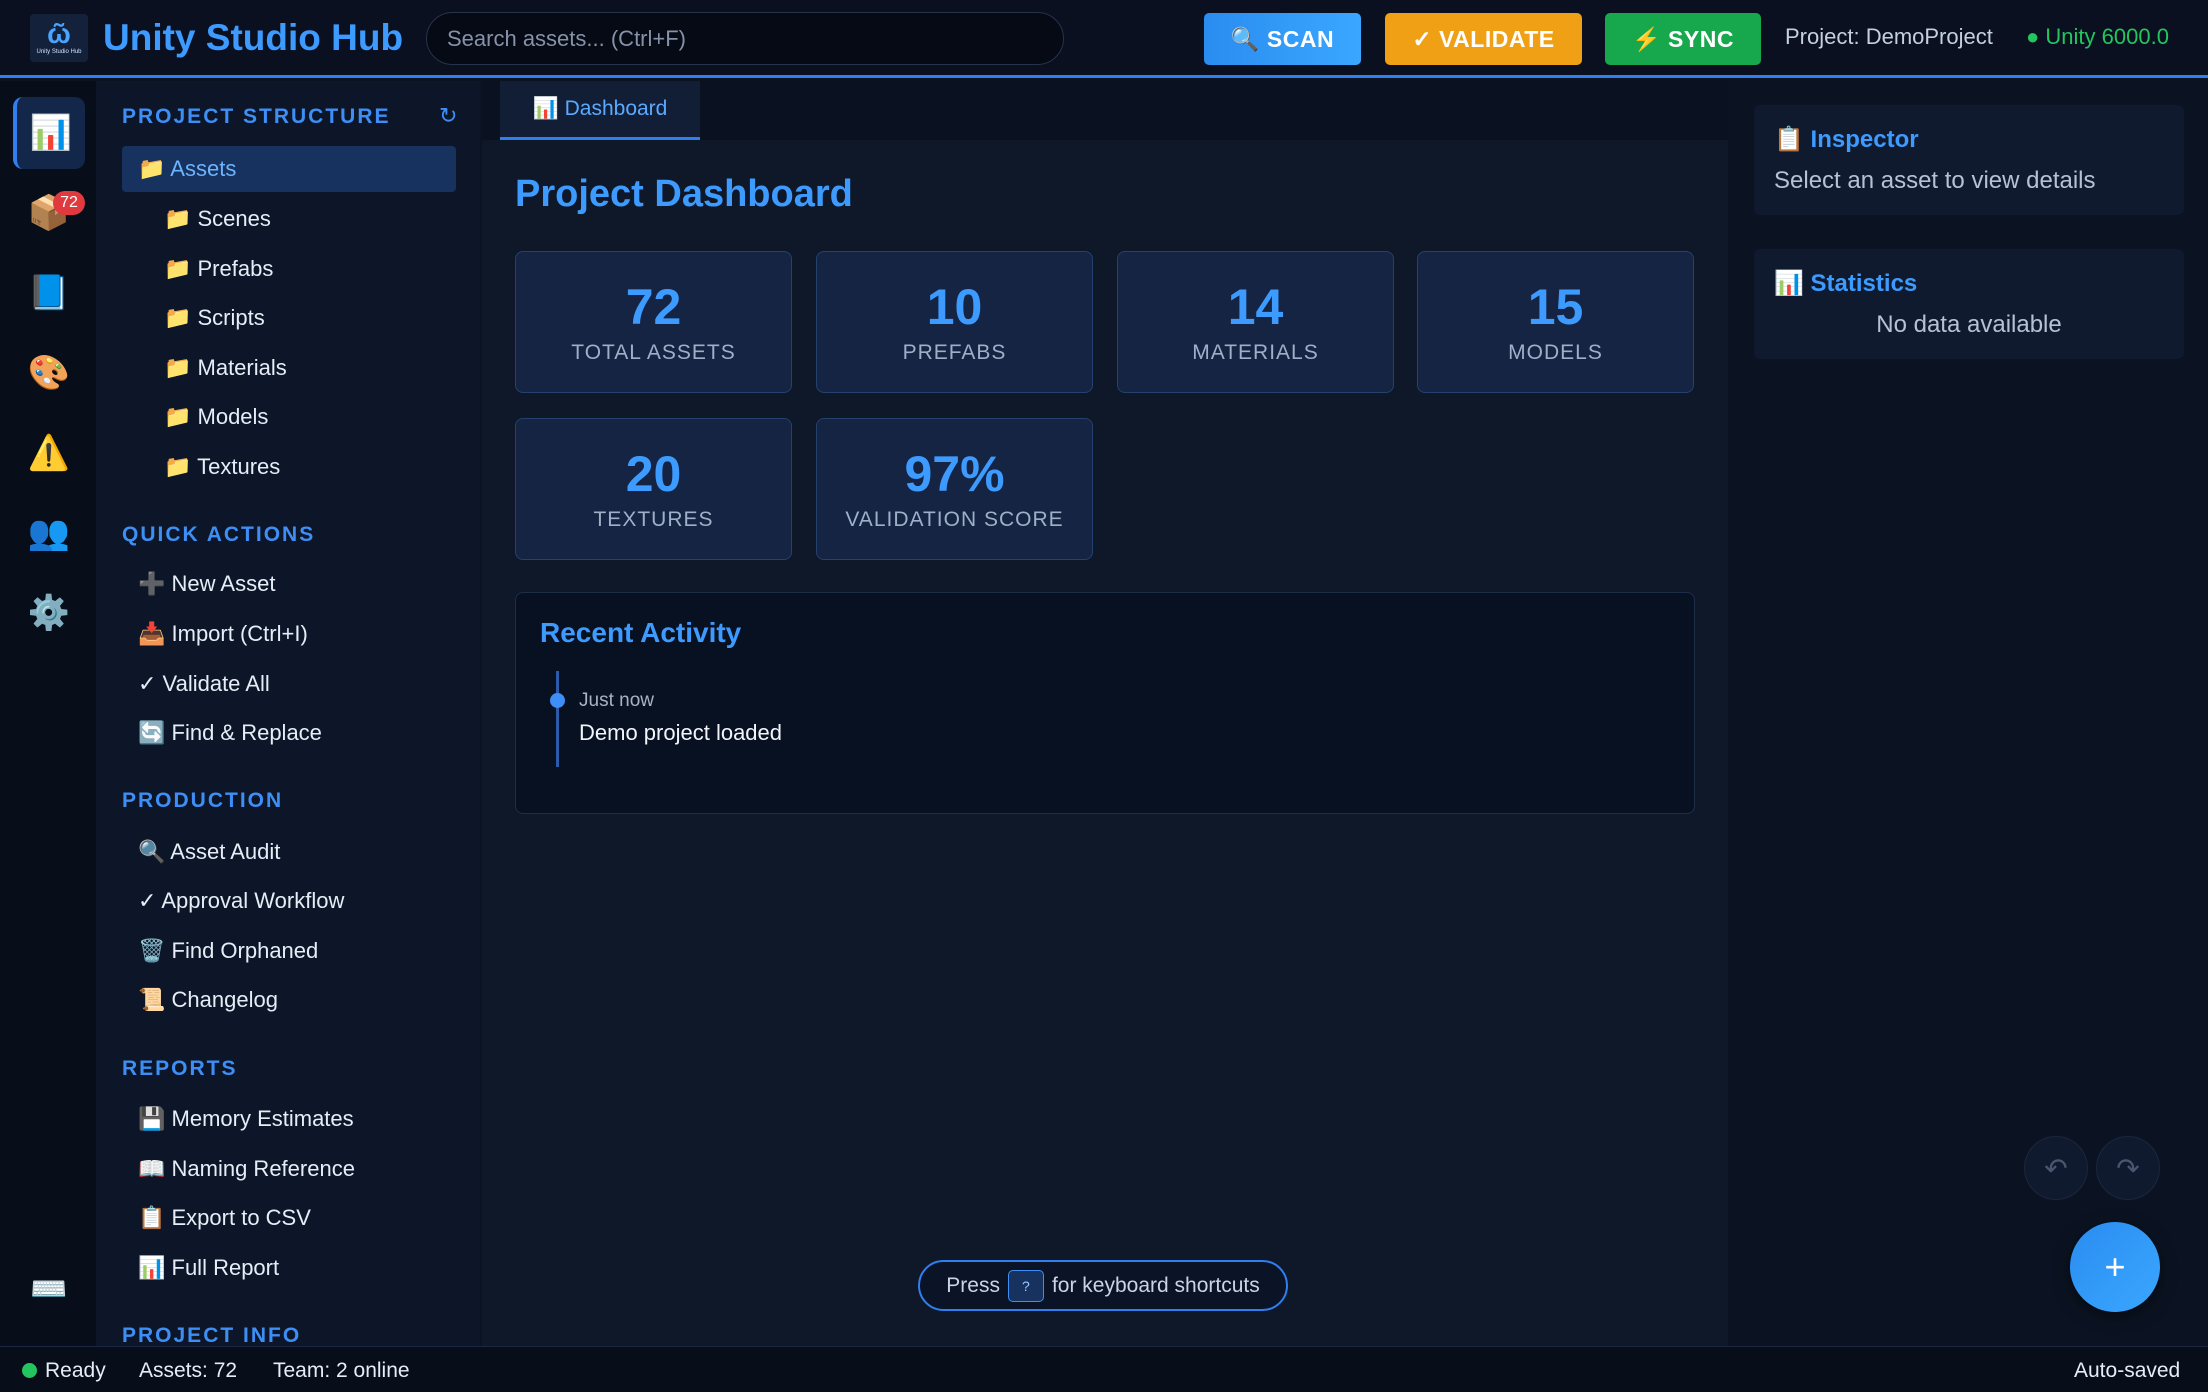 This screenshot has height=1392, width=2208. I want to click on statistics-body: No data available, so click(1969, 324).